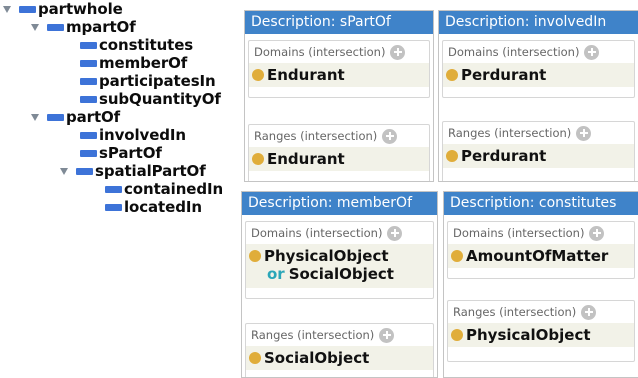  What do you see at coordinates (136, 45) in the screenshot?
I see `tree-node-constitutes: constitutes` at bounding box center [136, 45].